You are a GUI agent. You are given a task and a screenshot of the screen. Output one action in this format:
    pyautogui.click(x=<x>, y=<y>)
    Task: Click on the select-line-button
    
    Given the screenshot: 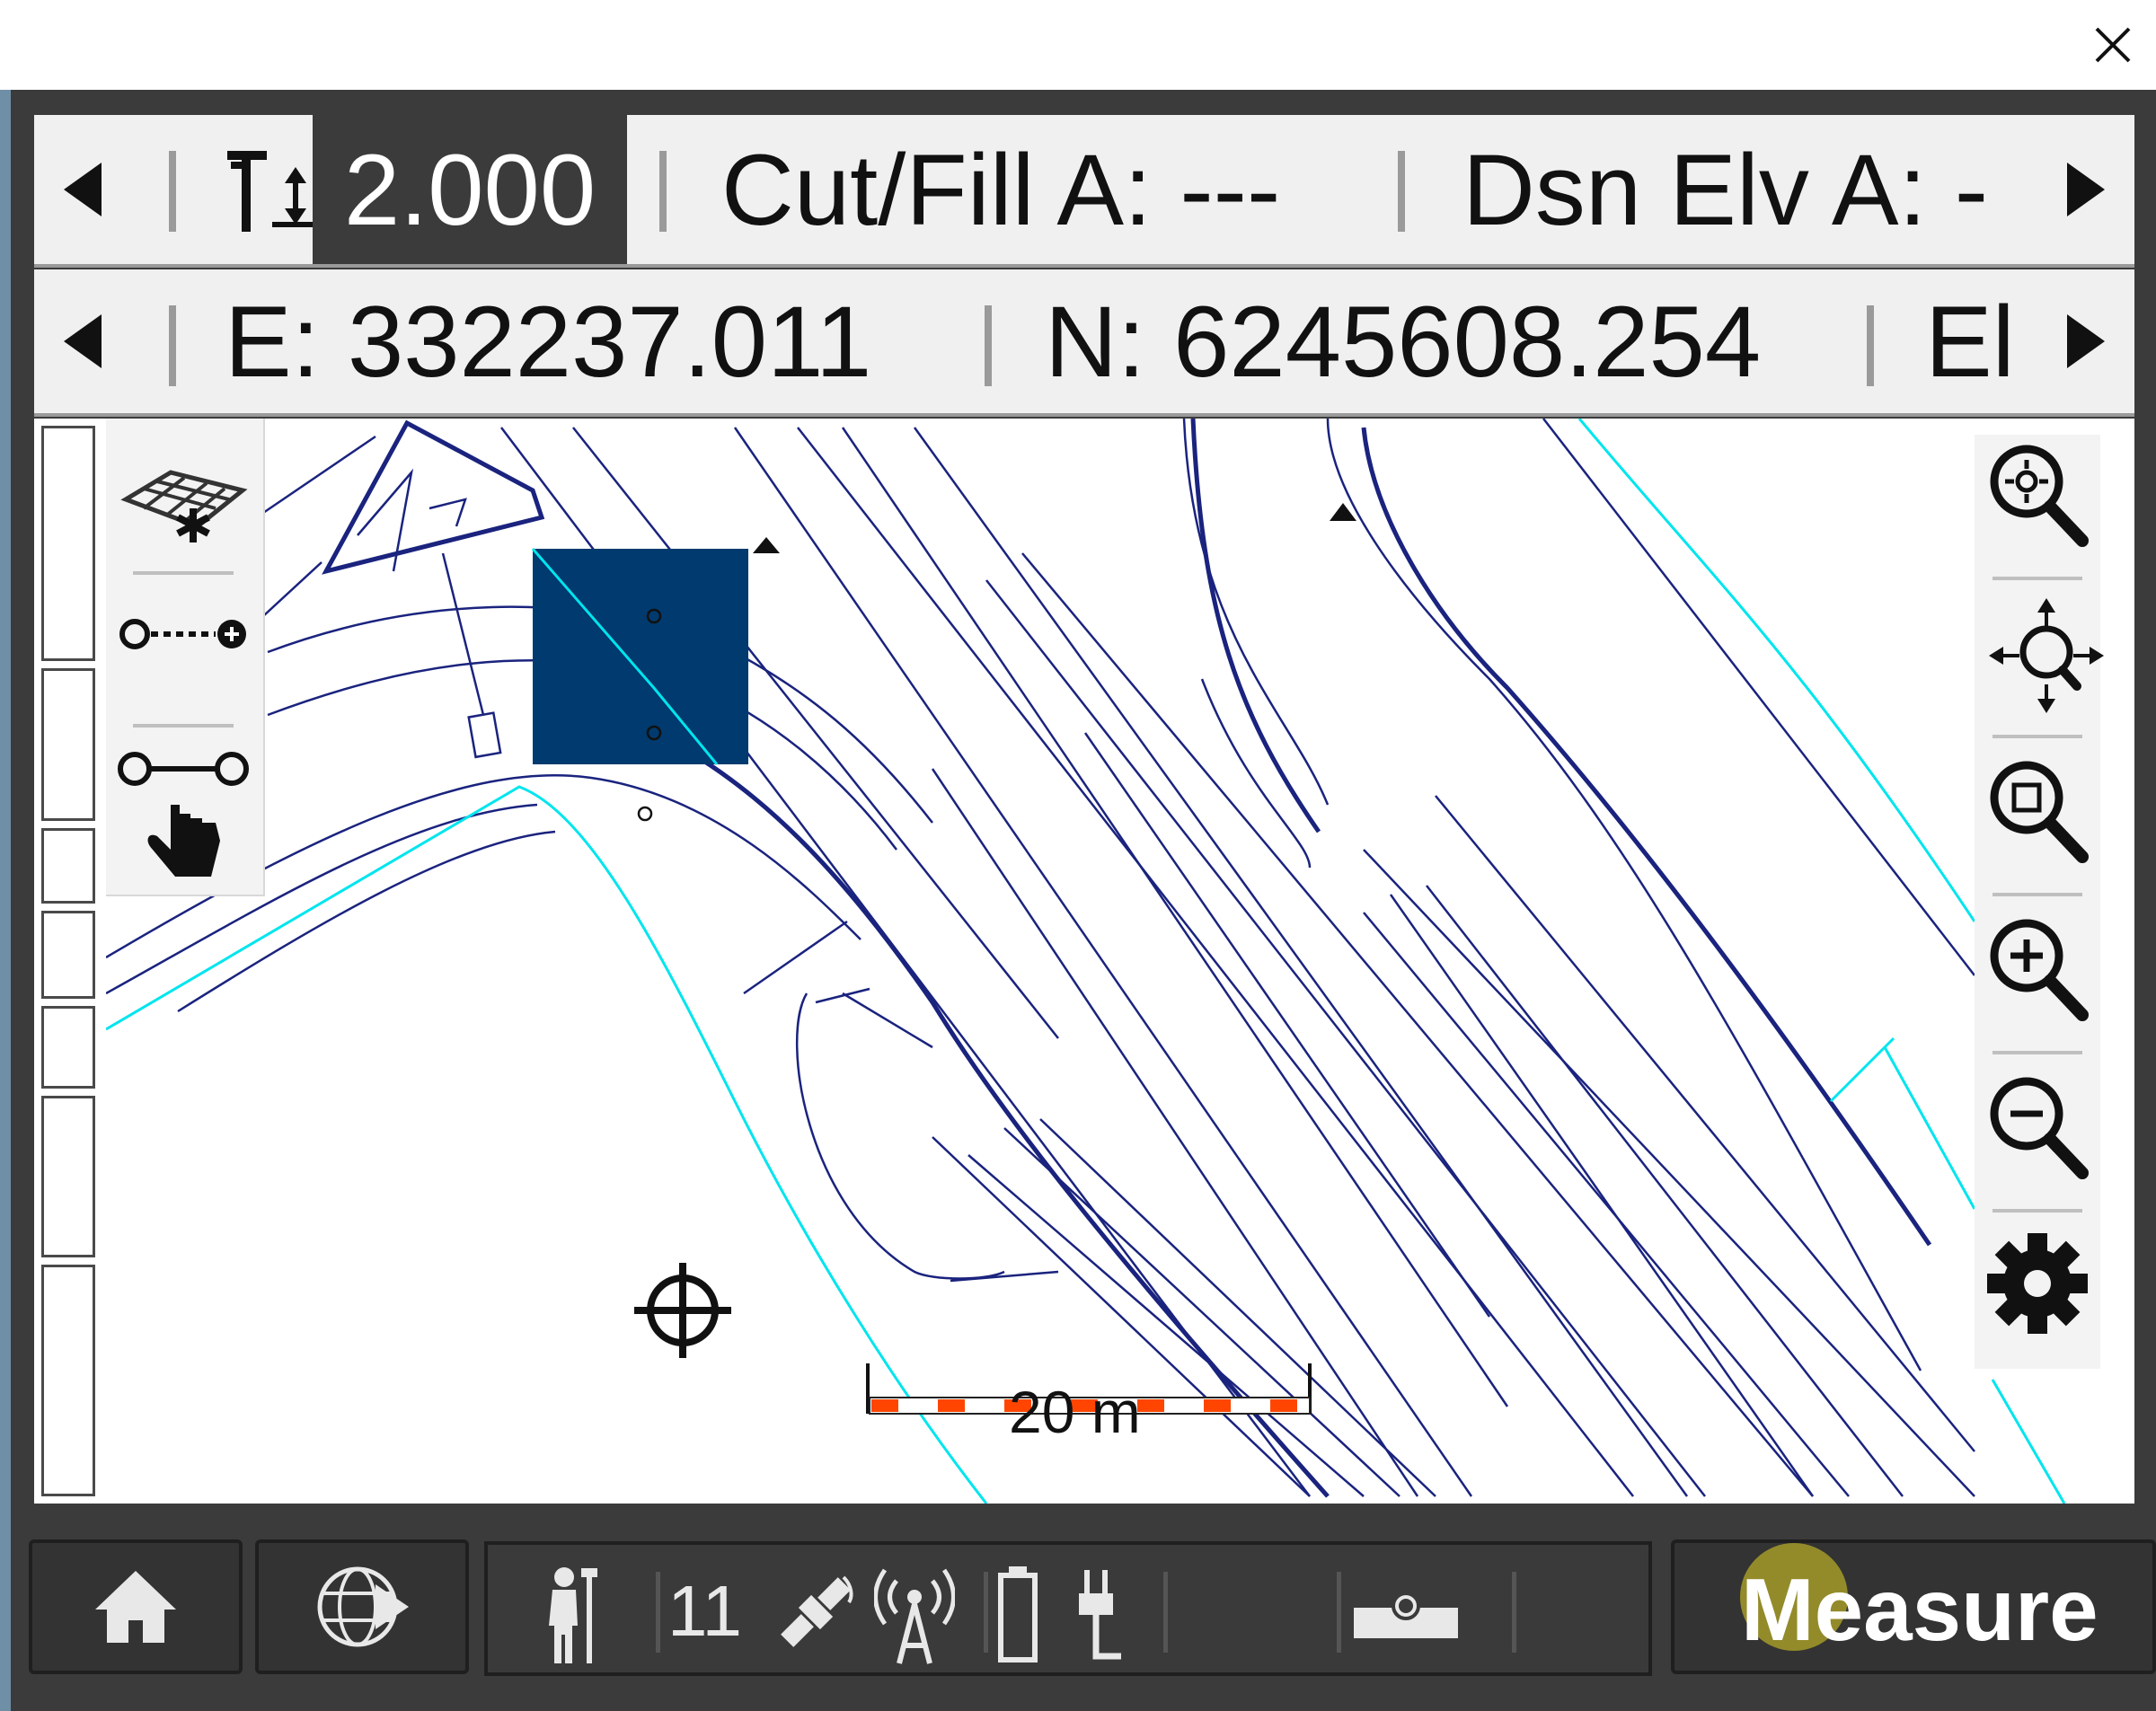 What is the action you would take?
    pyautogui.click(x=184, y=809)
    